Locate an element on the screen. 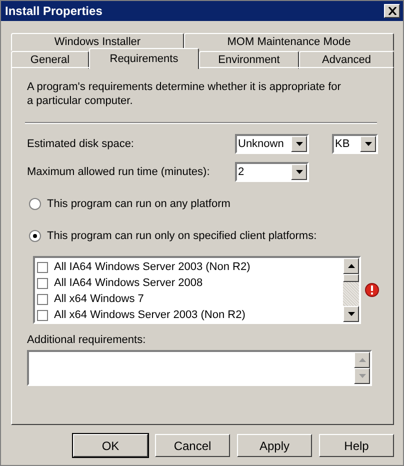 The image size is (404, 466). dialog-button: Apply is located at coordinates (274, 445).